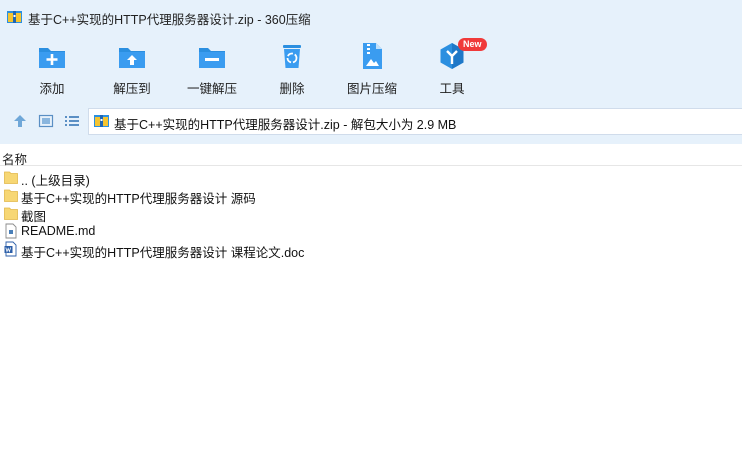 The image size is (742, 470). I want to click on list-item: 基于C++实现的HTTP代理服务器设计 课程论文.doc, so click(371, 250).